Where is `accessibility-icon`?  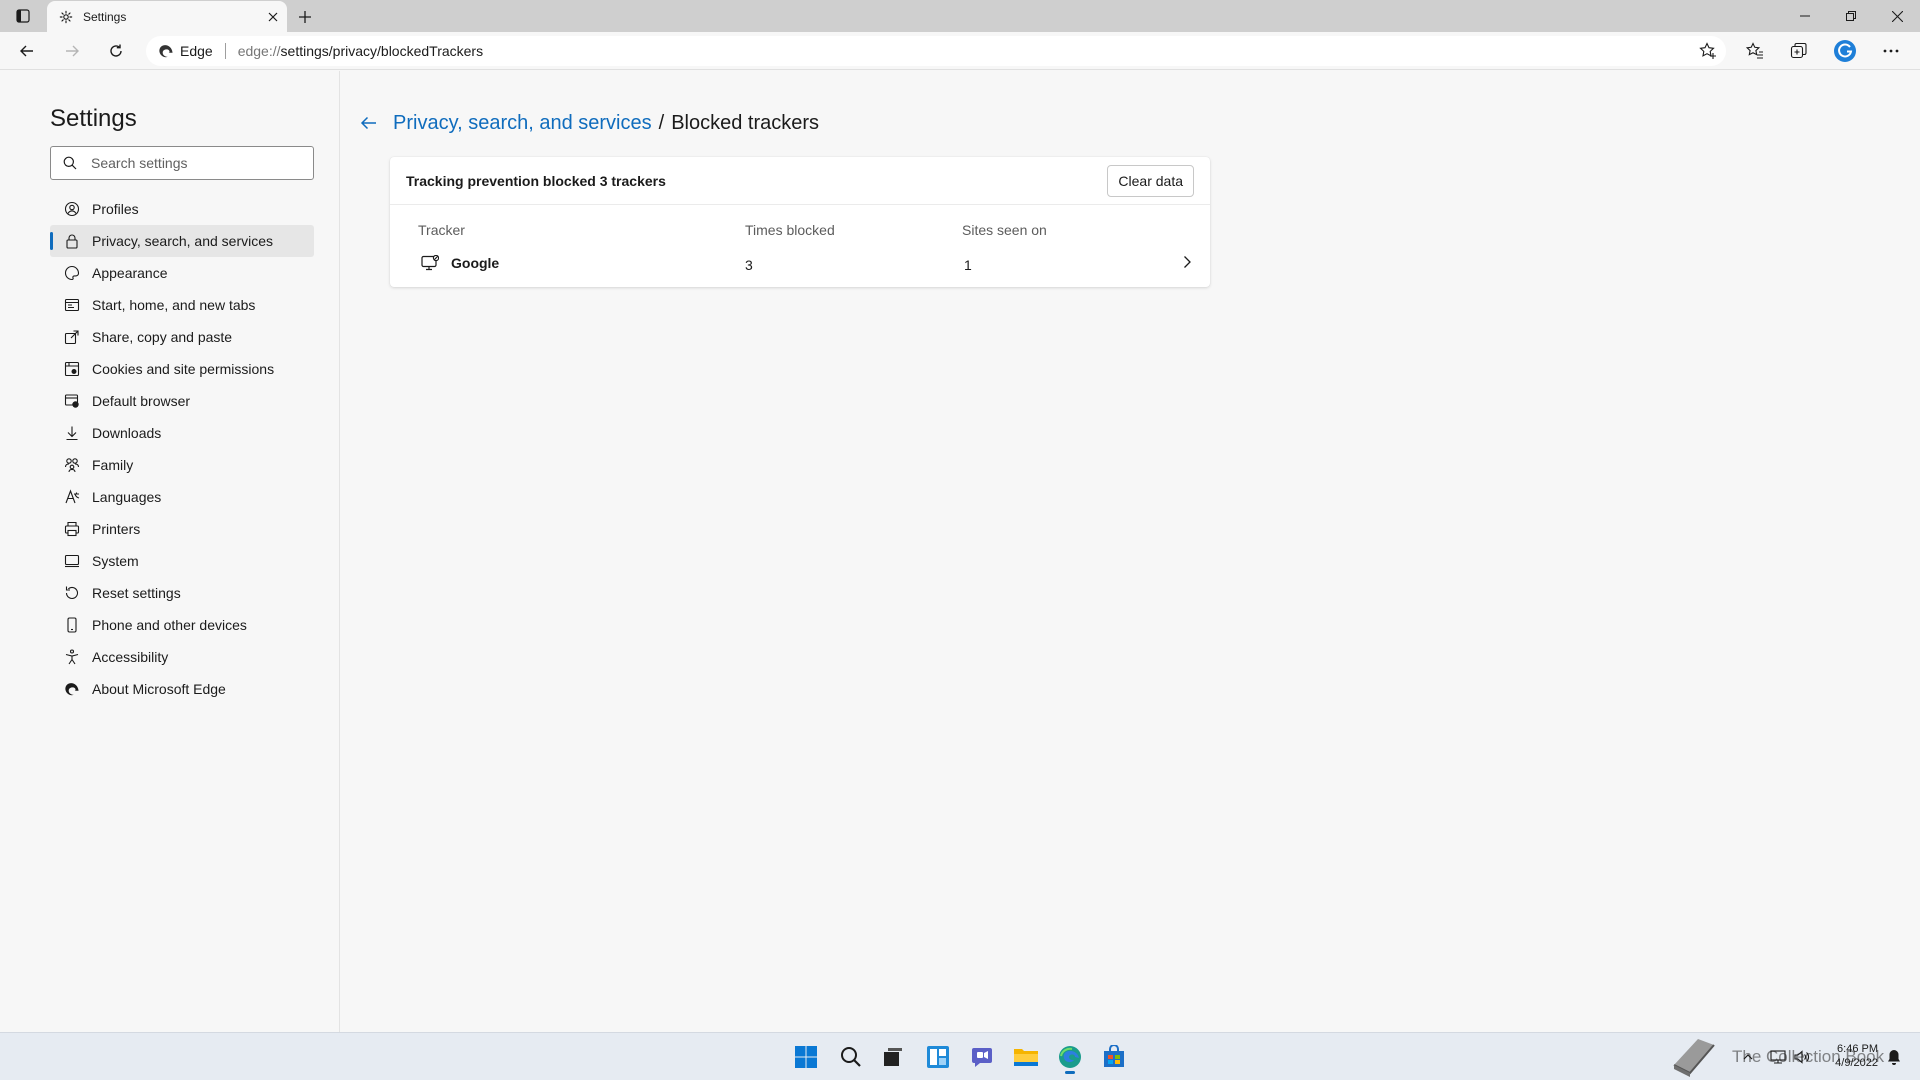 accessibility-icon is located at coordinates (72, 657).